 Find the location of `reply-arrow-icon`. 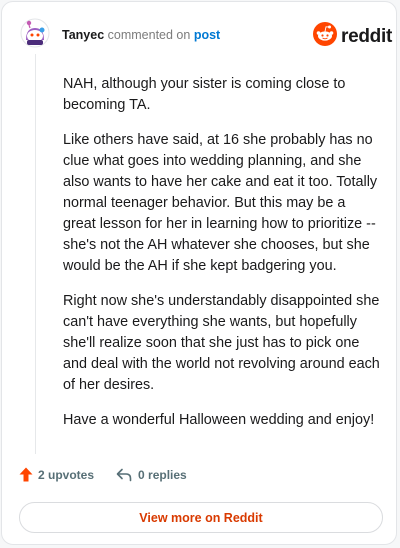

reply-arrow-icon is located at coordinates (124, 475).